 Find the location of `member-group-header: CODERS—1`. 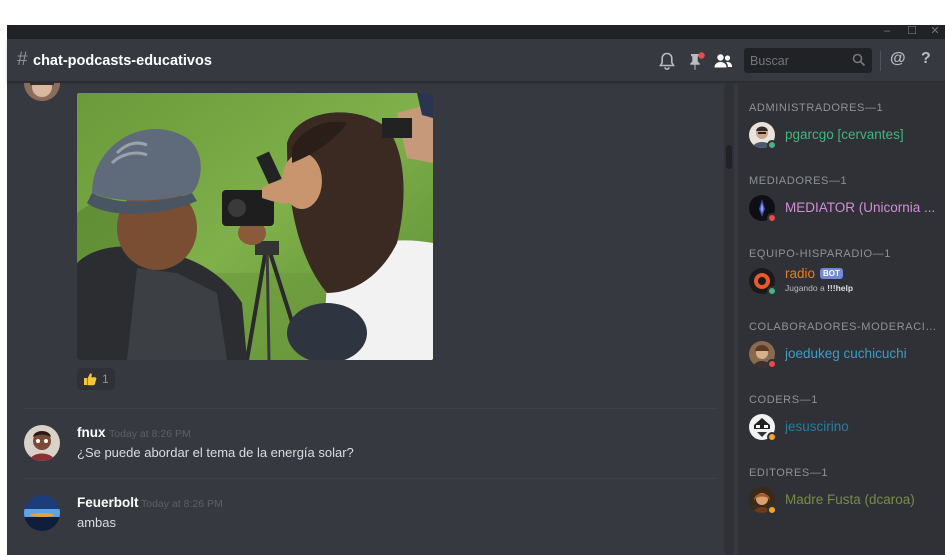

member-group-header: CODERS—1 is located at coordinates (783, 400).